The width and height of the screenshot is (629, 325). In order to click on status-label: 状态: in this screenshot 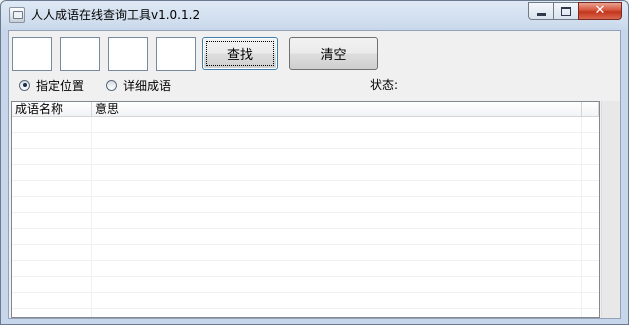, I will do `click(384, 85)`.